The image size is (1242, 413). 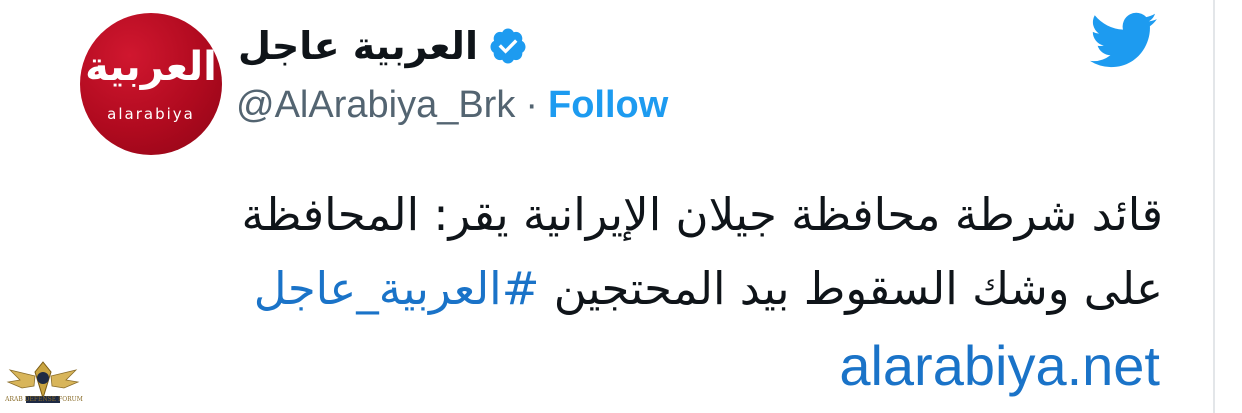 I want to click on avatar-logo-latin: alarabiya, so click(x=151, y=114).